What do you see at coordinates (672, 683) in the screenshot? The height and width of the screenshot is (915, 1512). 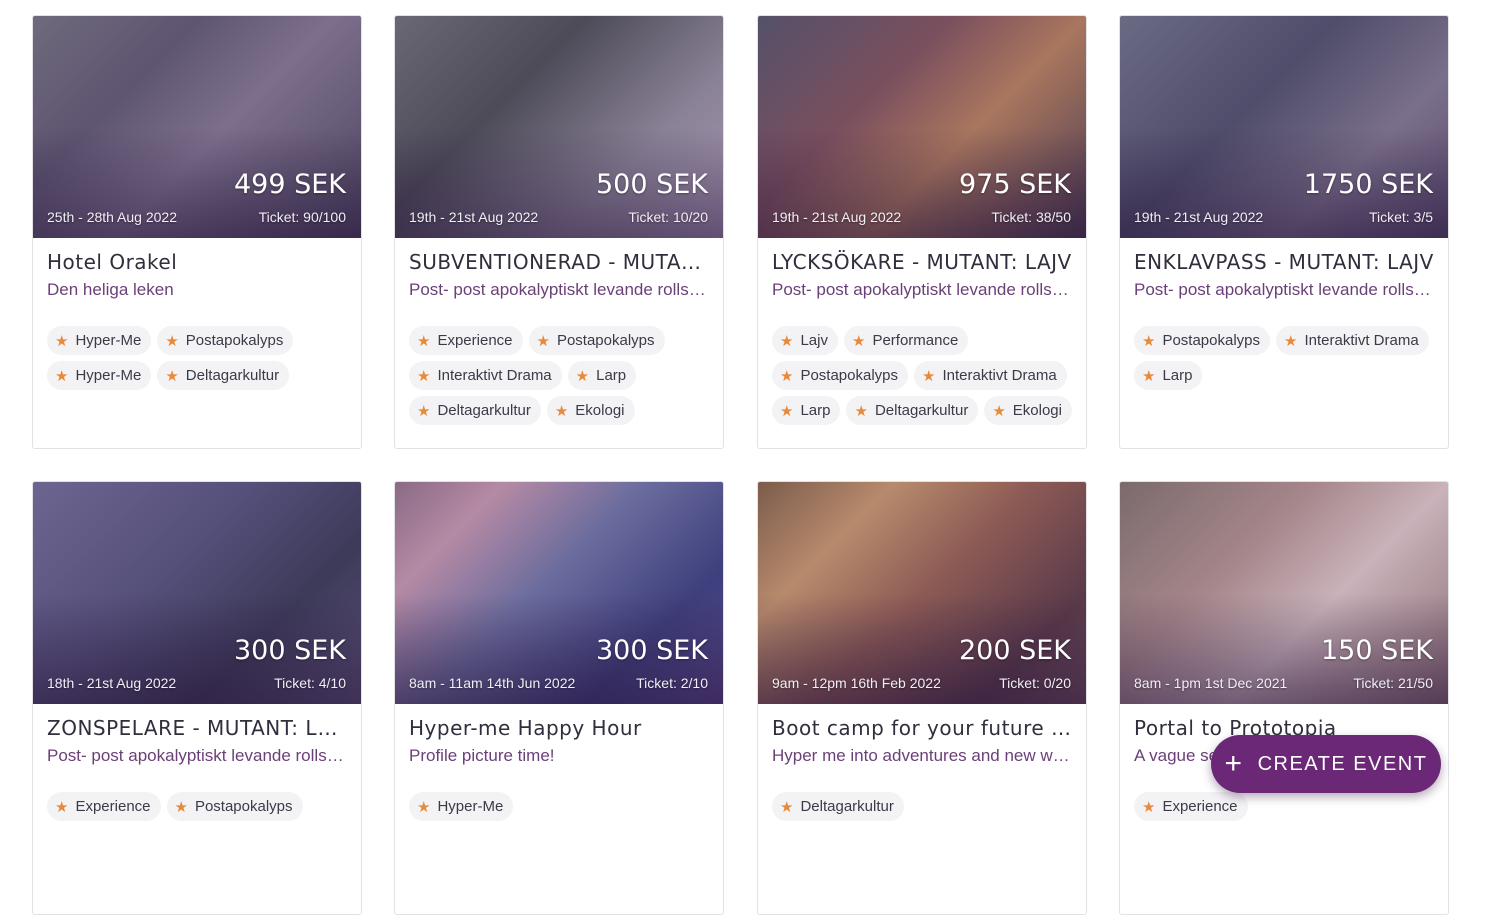 I see `ticket-count: Ticket: 2/10` at bounding box center [672, 683].